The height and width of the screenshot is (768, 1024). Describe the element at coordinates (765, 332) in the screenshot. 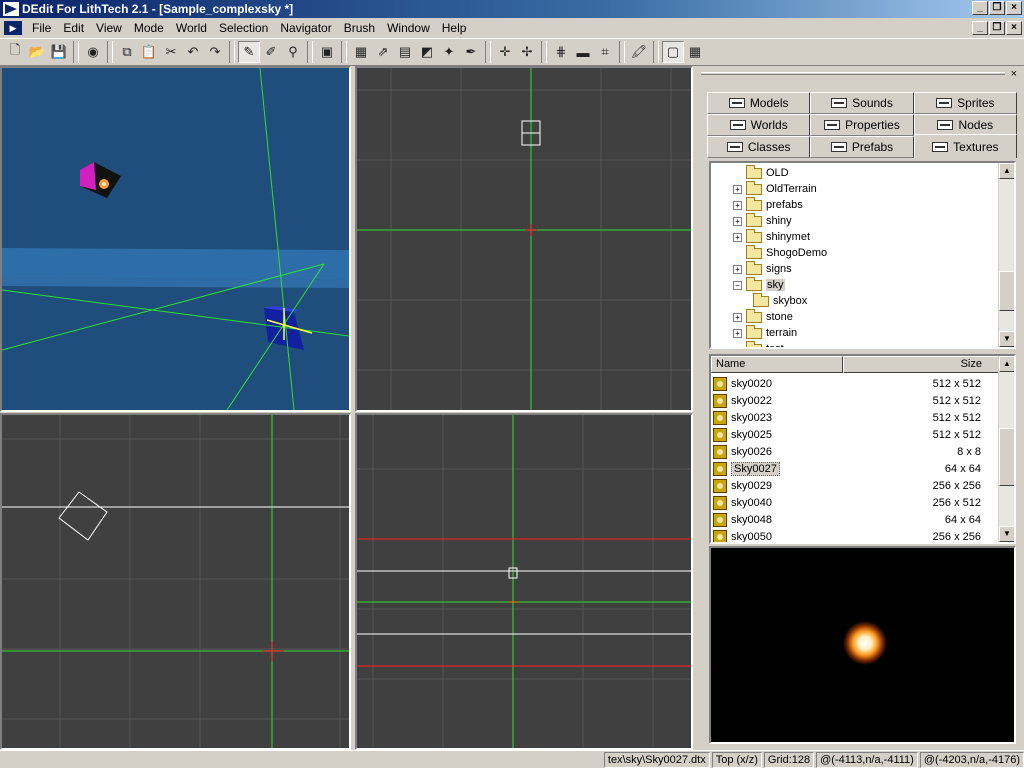

I see `tree-item: + terrain` at that location.